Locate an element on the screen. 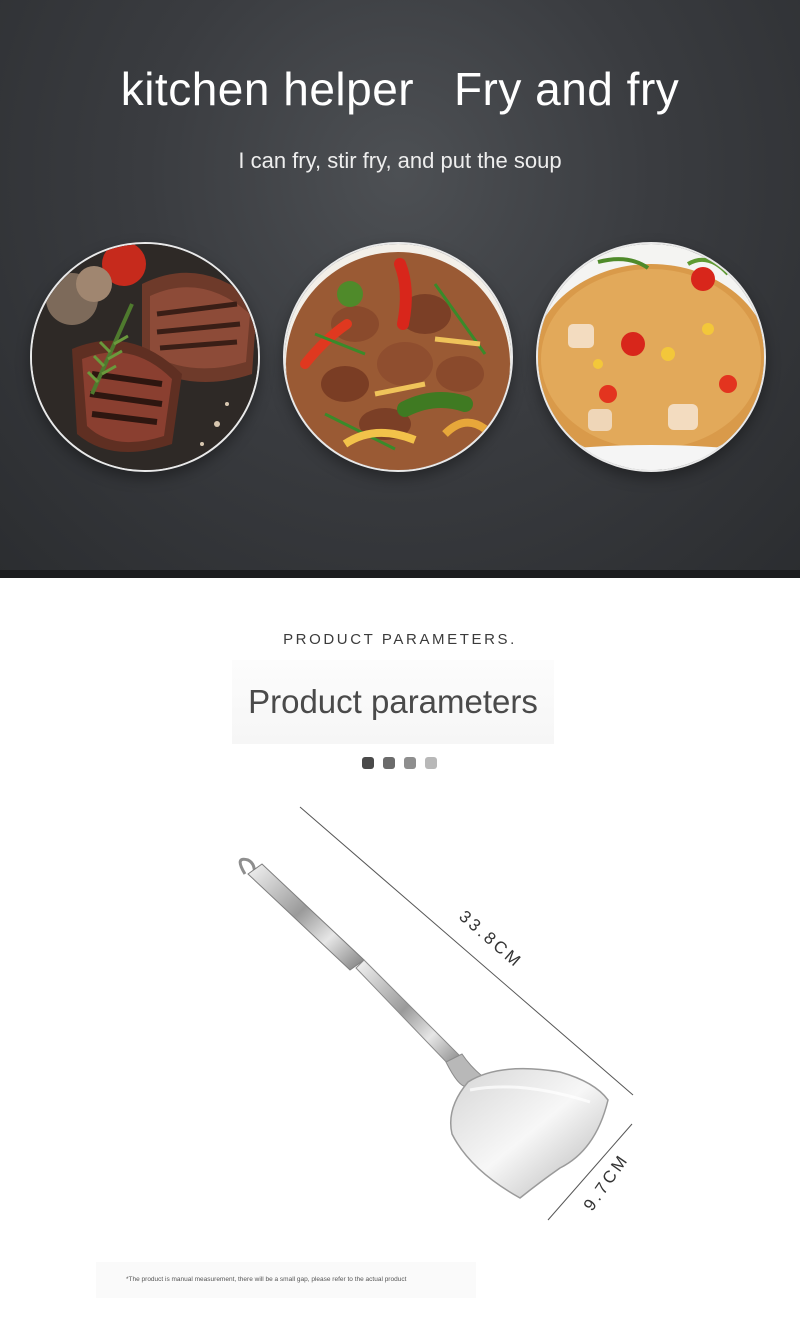  section-title: Product parameters is located at coordinates (393, 702).